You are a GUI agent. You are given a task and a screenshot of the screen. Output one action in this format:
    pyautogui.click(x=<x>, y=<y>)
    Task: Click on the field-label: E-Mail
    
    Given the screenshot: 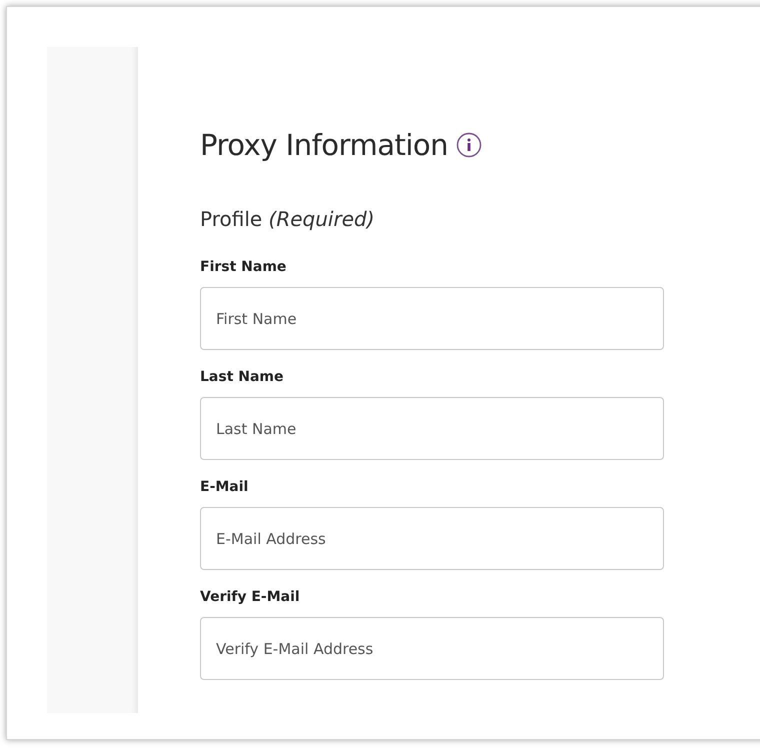 What is the action you would take?
    pyautogui.click(x=225, y=487)
    